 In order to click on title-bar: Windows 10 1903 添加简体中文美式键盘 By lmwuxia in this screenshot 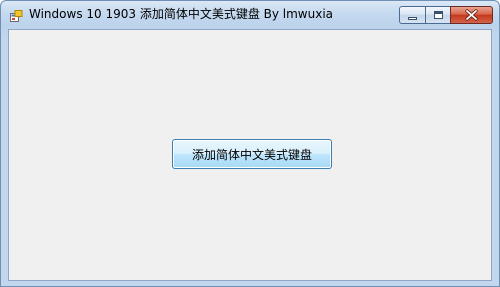, I will do `click(250, 14)`.